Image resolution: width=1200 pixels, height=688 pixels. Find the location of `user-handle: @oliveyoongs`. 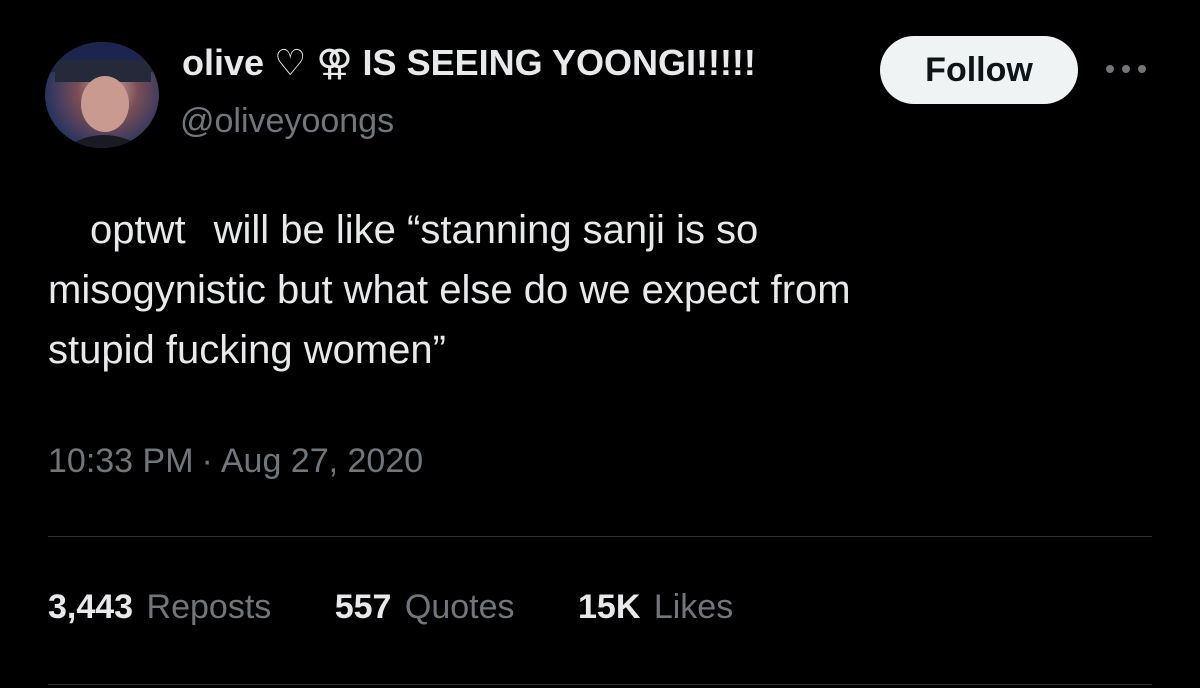

user-handle: @oliveyoongs is located at coordinates (287, 121).